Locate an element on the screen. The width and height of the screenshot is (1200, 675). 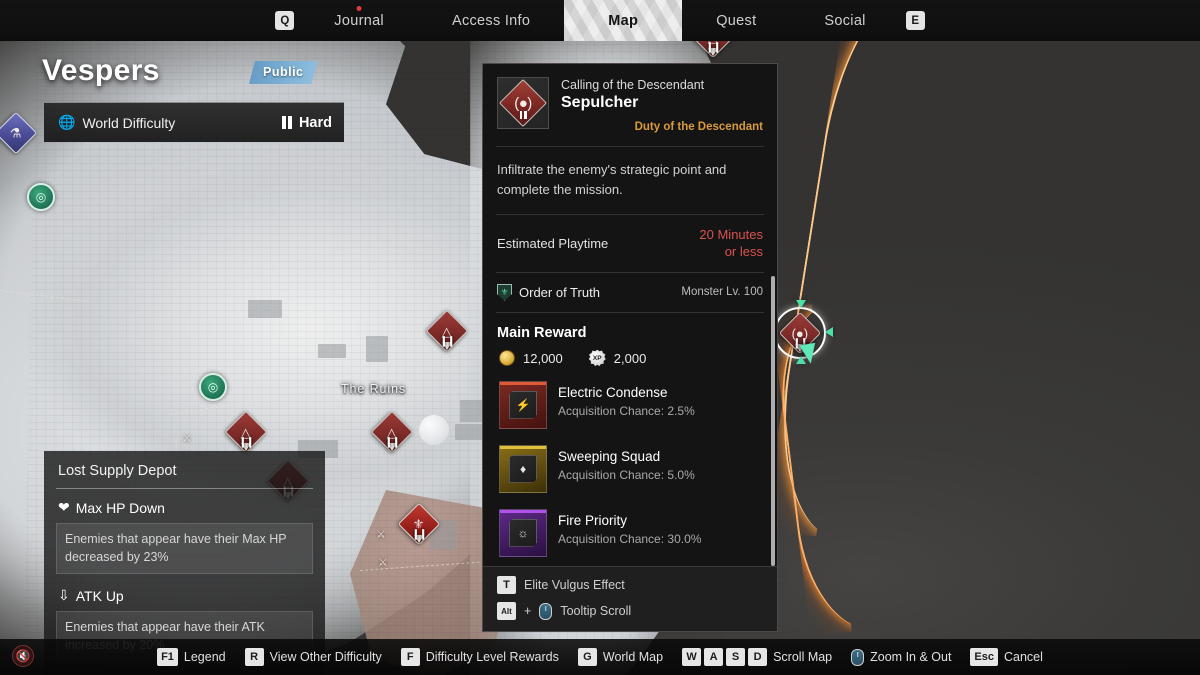
gold-amount: 12,000 is located at coordinates (543, 358).